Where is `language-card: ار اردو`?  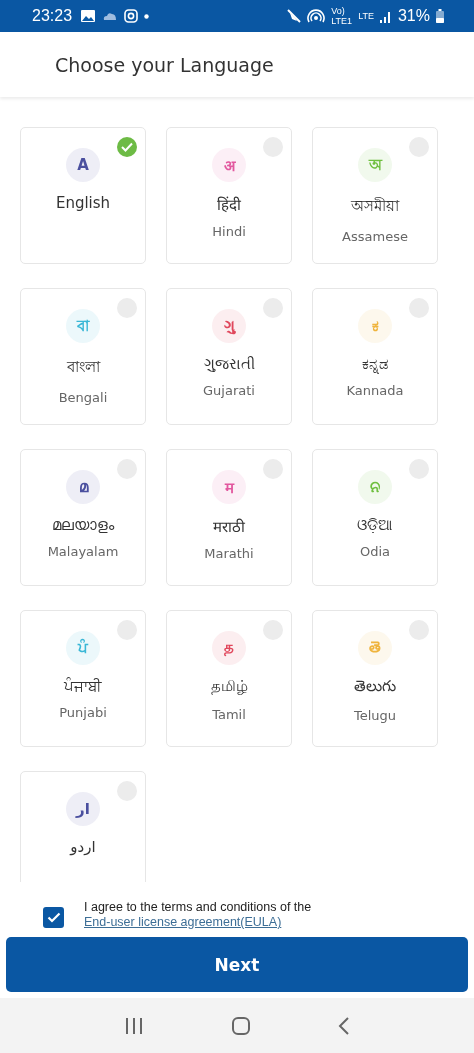
language-card: ار اردو is located at coordinates (83, 826).